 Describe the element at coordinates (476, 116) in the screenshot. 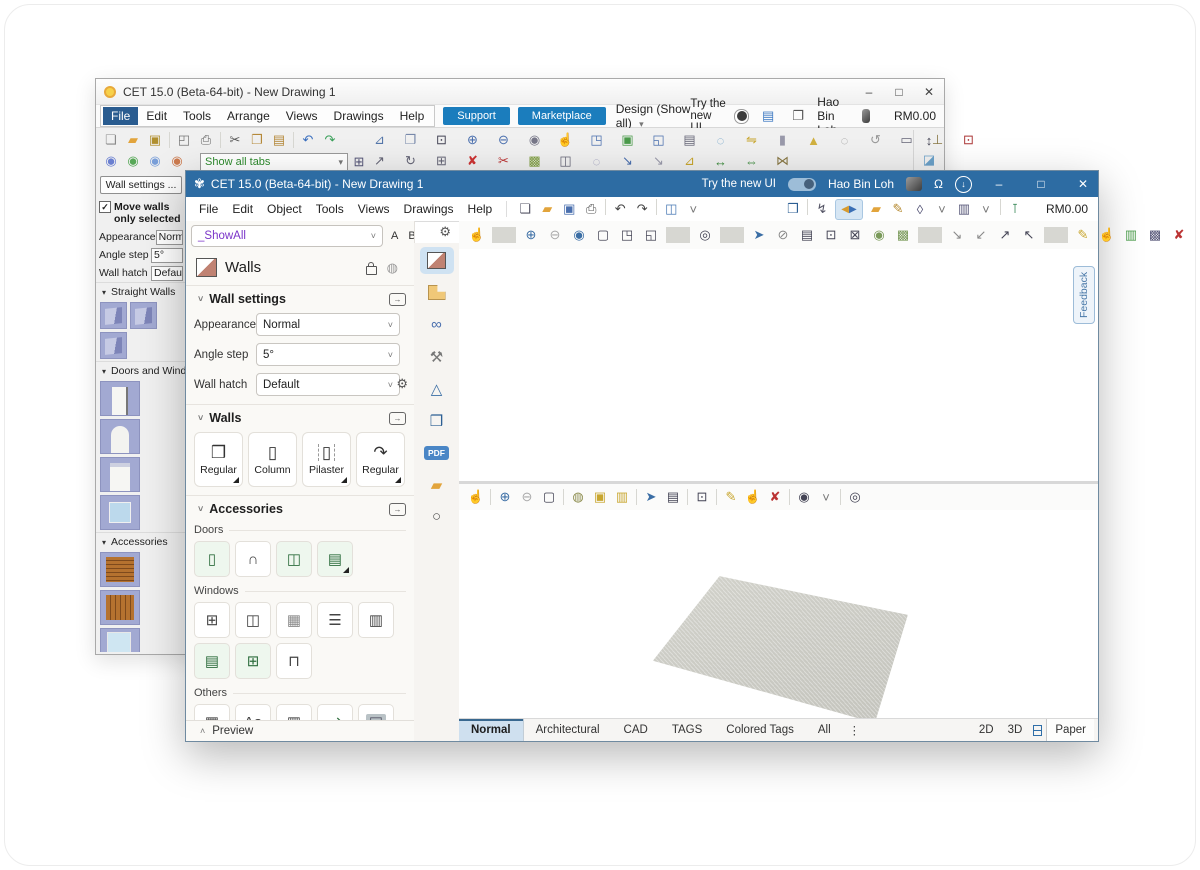

I see `support-button: Support` at that location.